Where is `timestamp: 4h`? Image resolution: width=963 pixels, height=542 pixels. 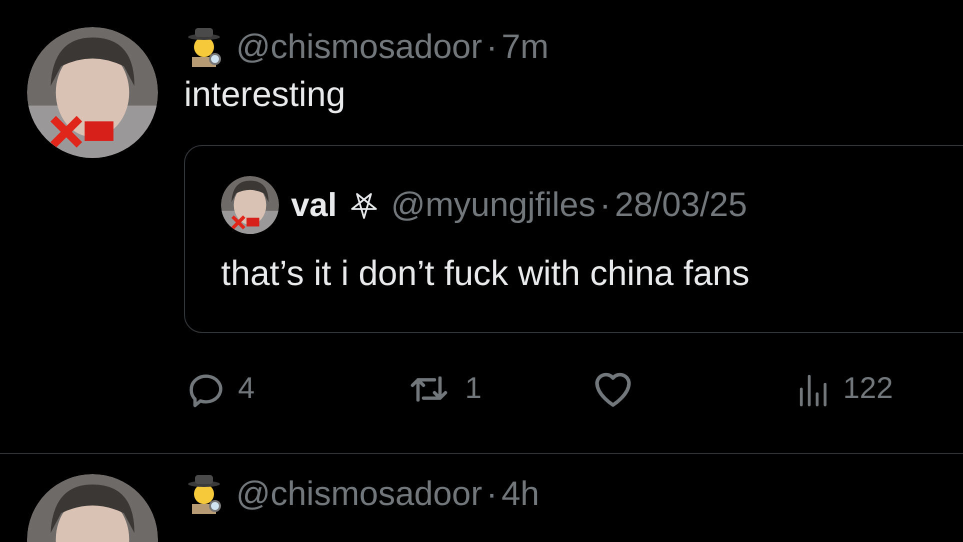 timestamp: 4h is located at coordinates (521, 494).